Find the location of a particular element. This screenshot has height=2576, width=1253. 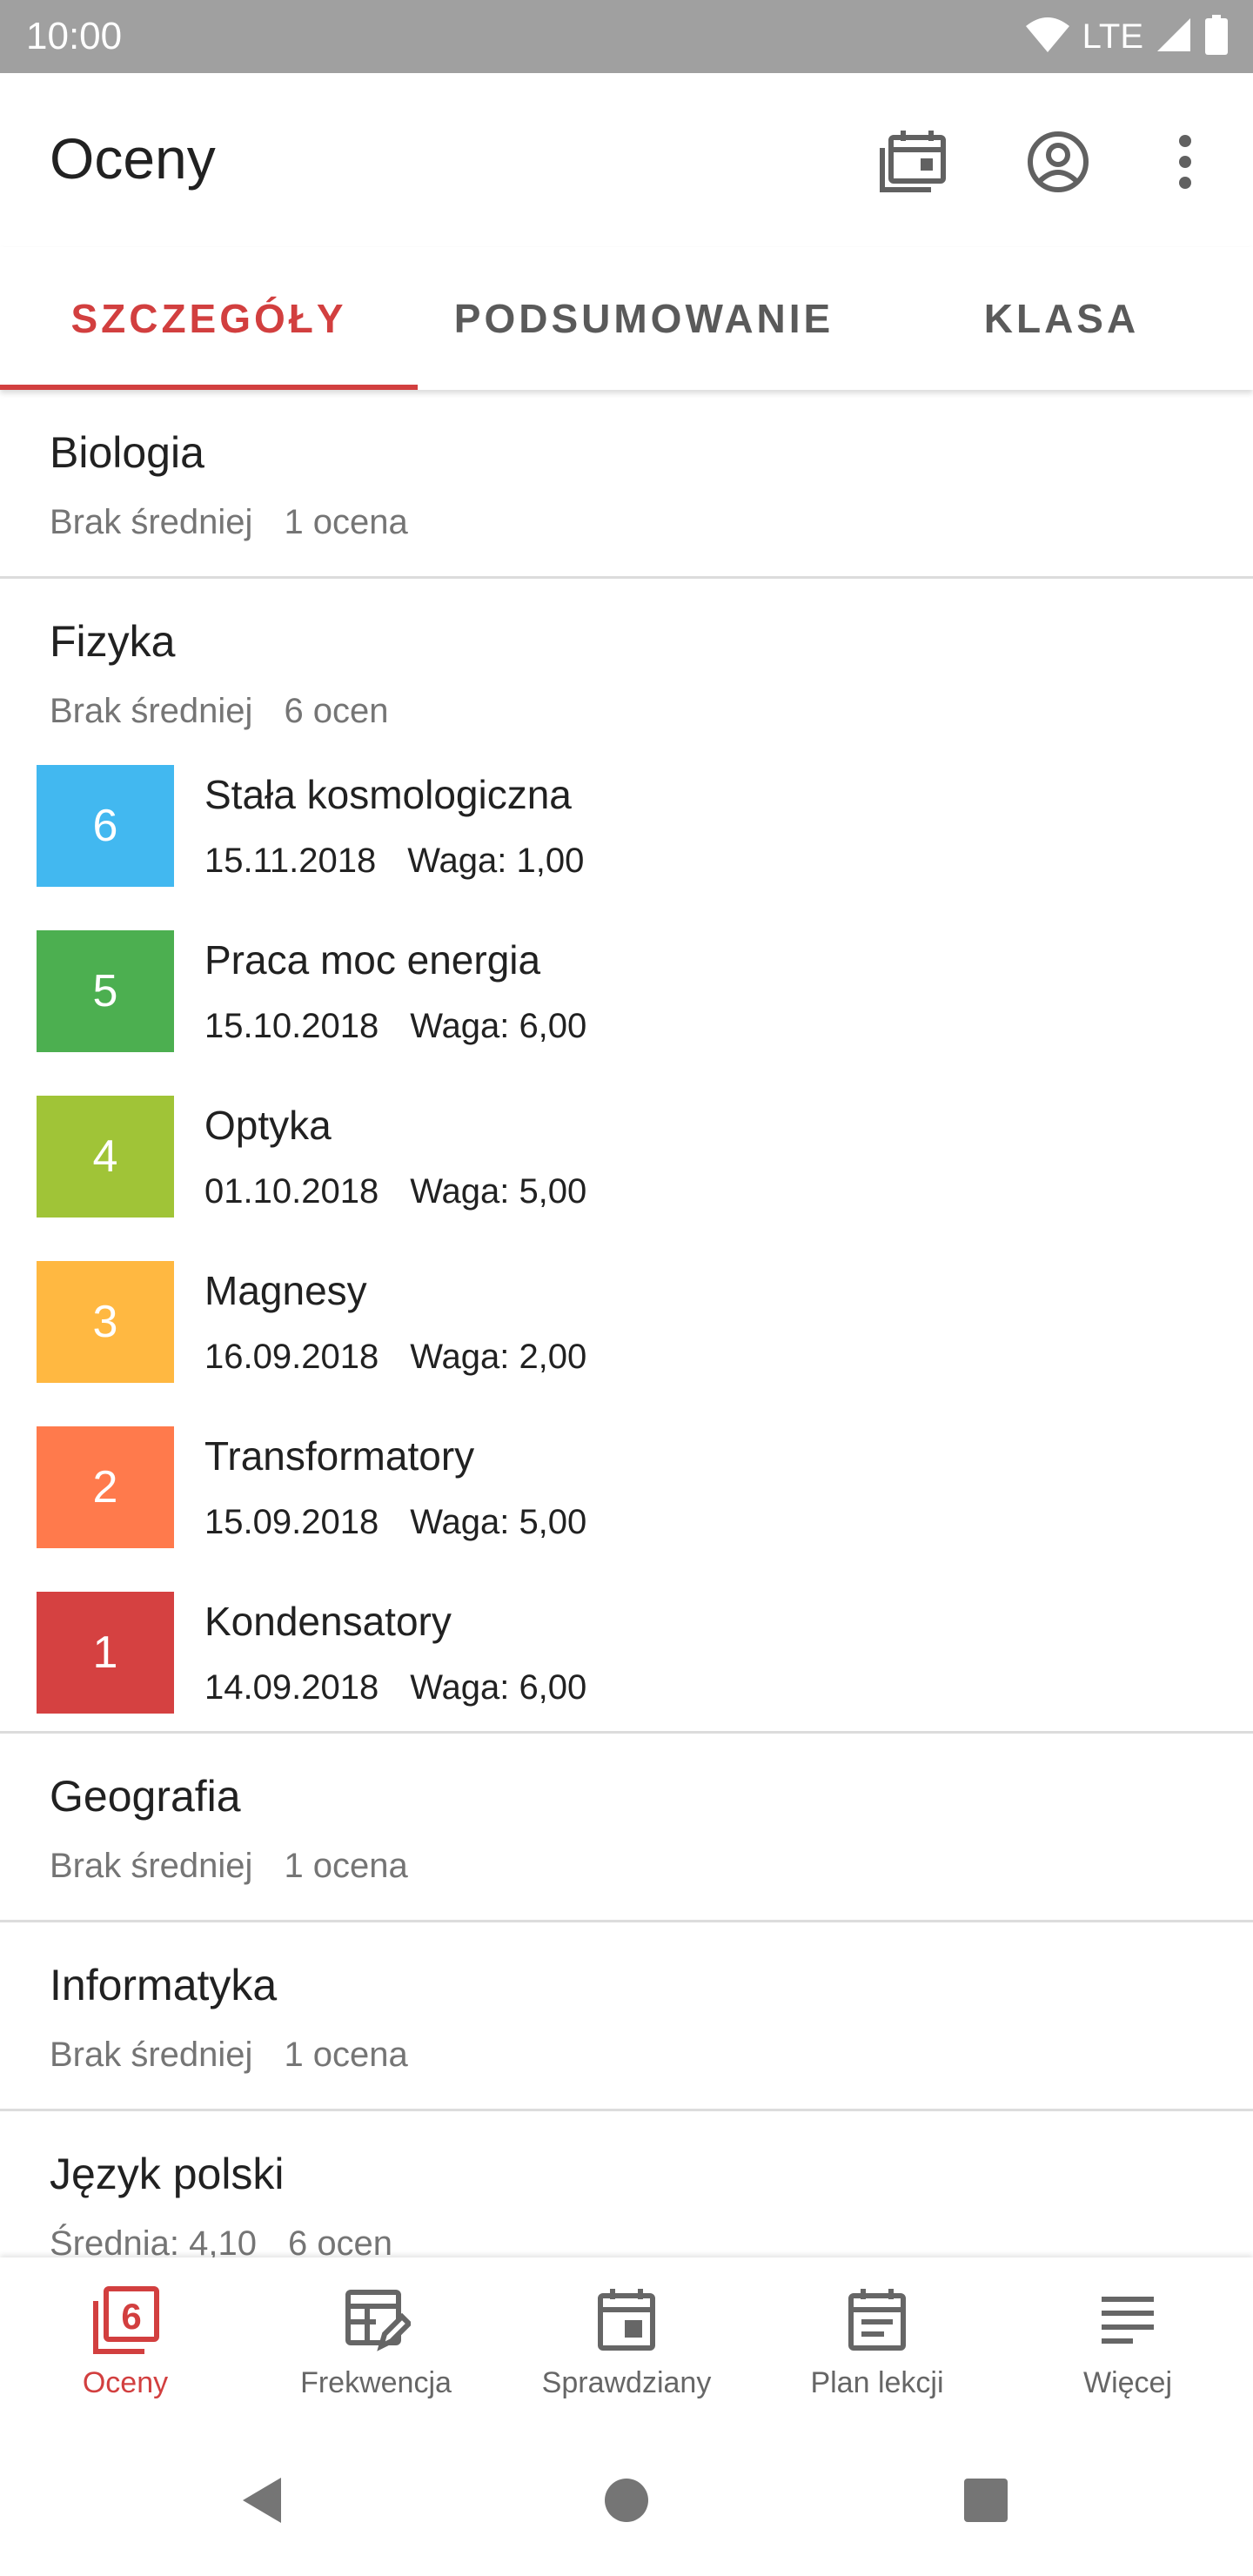

status-time: 10:00 is located at coordinates (74, 36).